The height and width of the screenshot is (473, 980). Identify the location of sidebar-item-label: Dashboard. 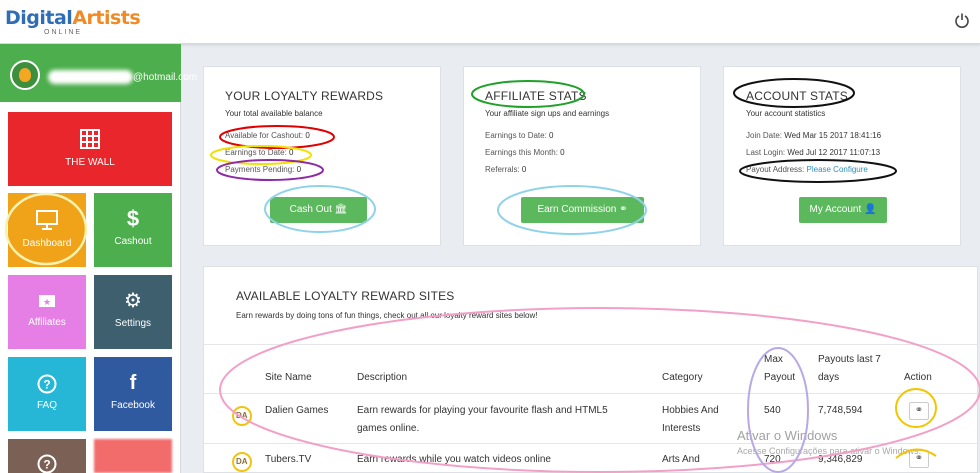
(47, 243).